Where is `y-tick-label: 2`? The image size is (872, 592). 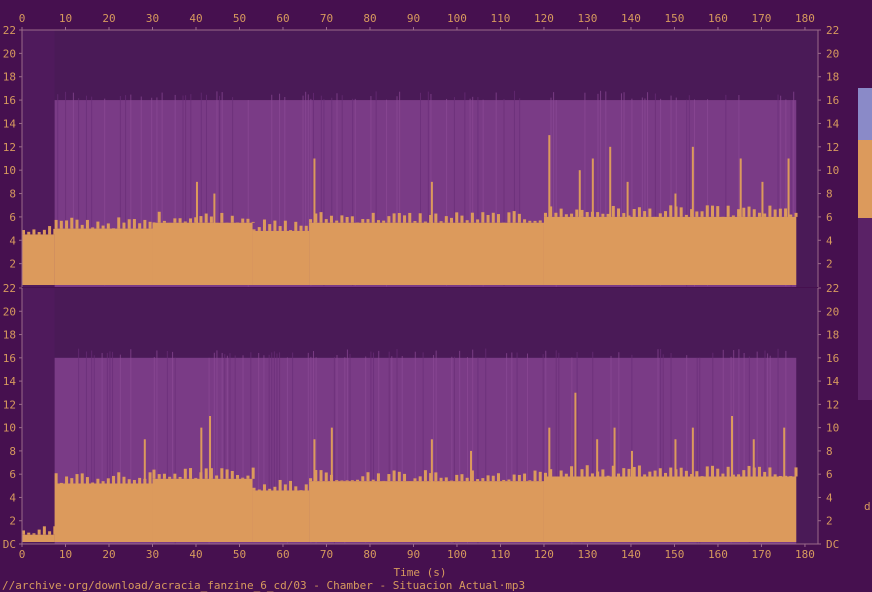
y-tick-label: 2 is located at coordinates (12, 521).